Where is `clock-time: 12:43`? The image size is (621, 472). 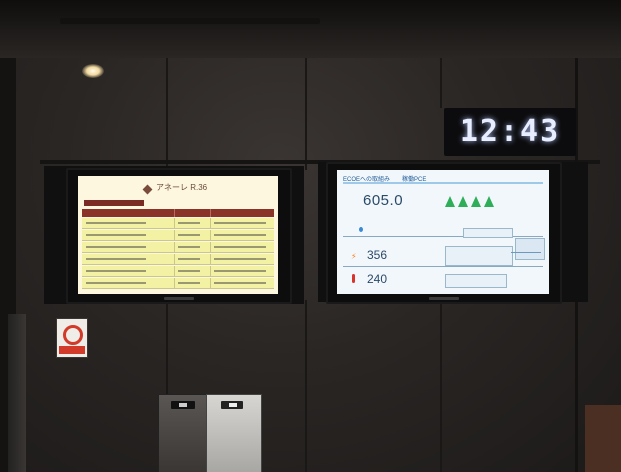 clock-time: 12:43 is located at coordinates (510, 131).